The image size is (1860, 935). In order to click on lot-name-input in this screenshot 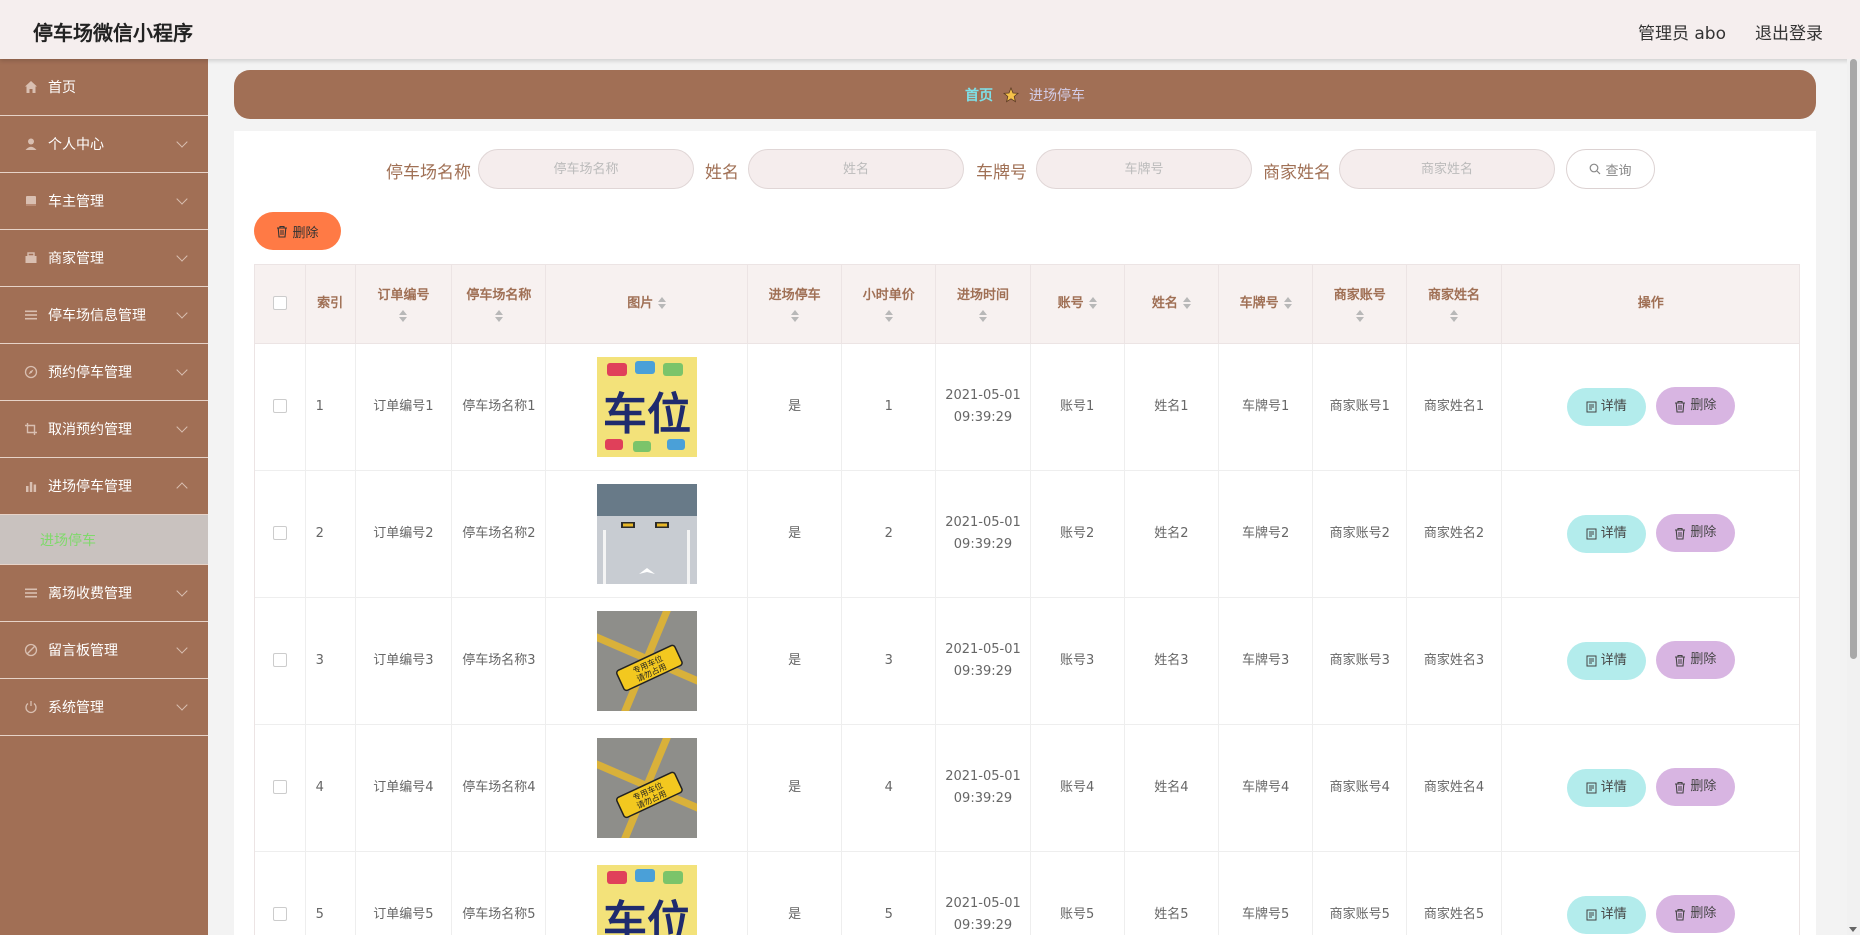, I will do `click(586, 169)`.